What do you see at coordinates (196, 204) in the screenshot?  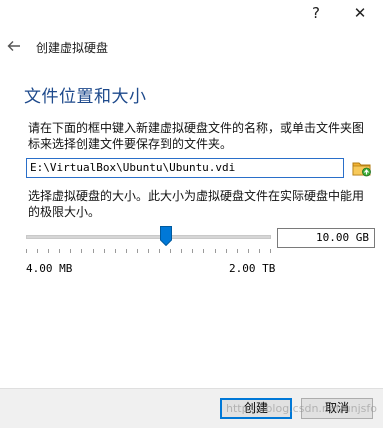 I see `size-description: 选择虚拟硬盘的大小。此大小为虚拟硬盘文件在实际硬盘中能用的极限大小。` at bounding box center [196, 204].